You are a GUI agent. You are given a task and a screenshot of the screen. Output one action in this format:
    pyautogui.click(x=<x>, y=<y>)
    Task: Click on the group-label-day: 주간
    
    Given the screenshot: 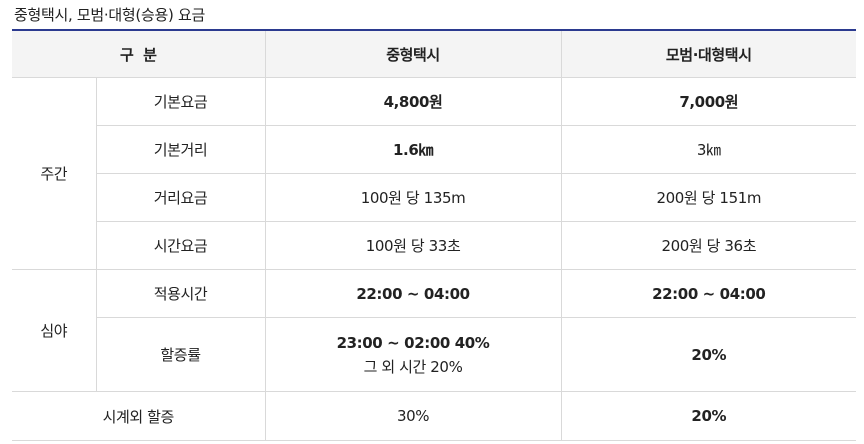 What is the action you would take?
    pyautogui.click(x=54, y=173)
    